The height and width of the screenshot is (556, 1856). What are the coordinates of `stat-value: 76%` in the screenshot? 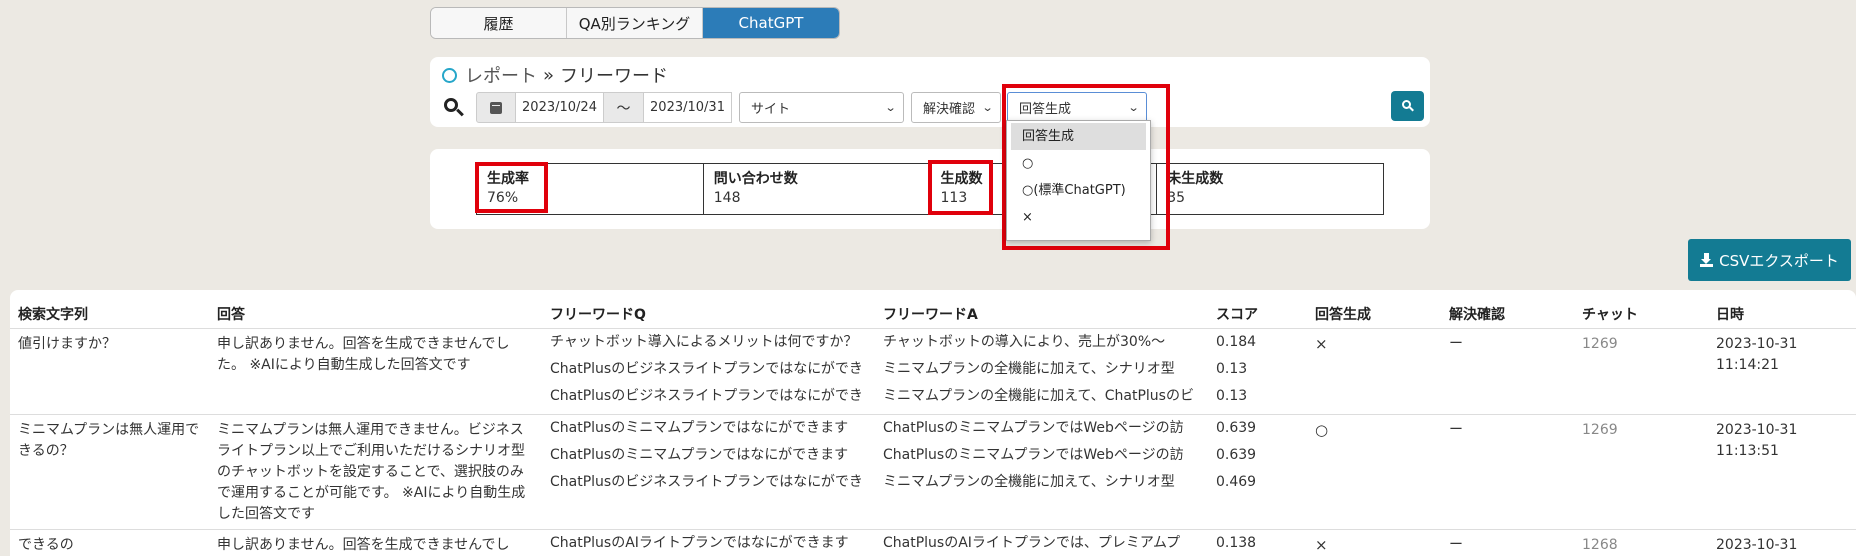 It's located at (503, 198).